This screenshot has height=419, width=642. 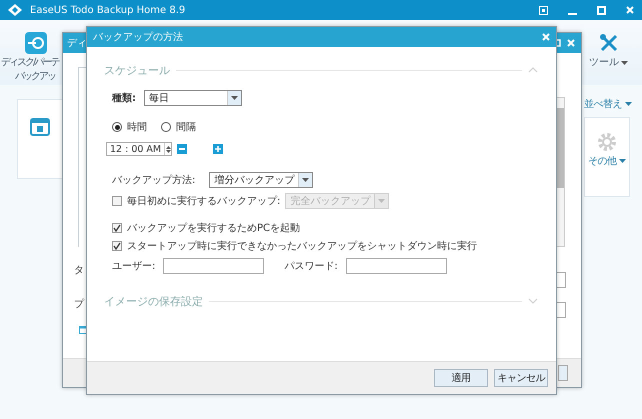 I want to click on cancel-button: キャンセル, so click(x=521, y=378).